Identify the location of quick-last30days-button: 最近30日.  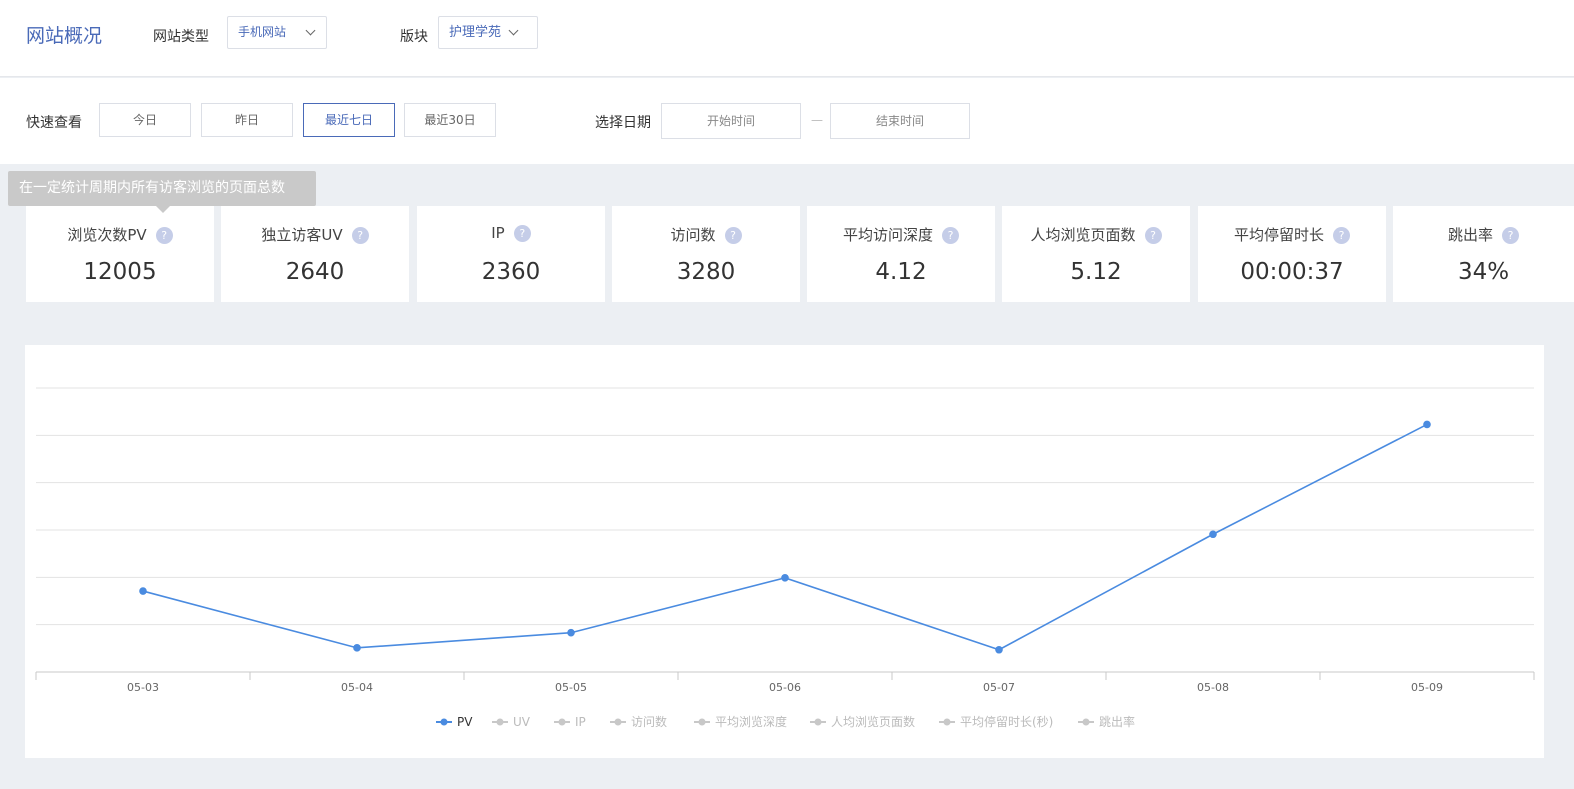
(450, 120).